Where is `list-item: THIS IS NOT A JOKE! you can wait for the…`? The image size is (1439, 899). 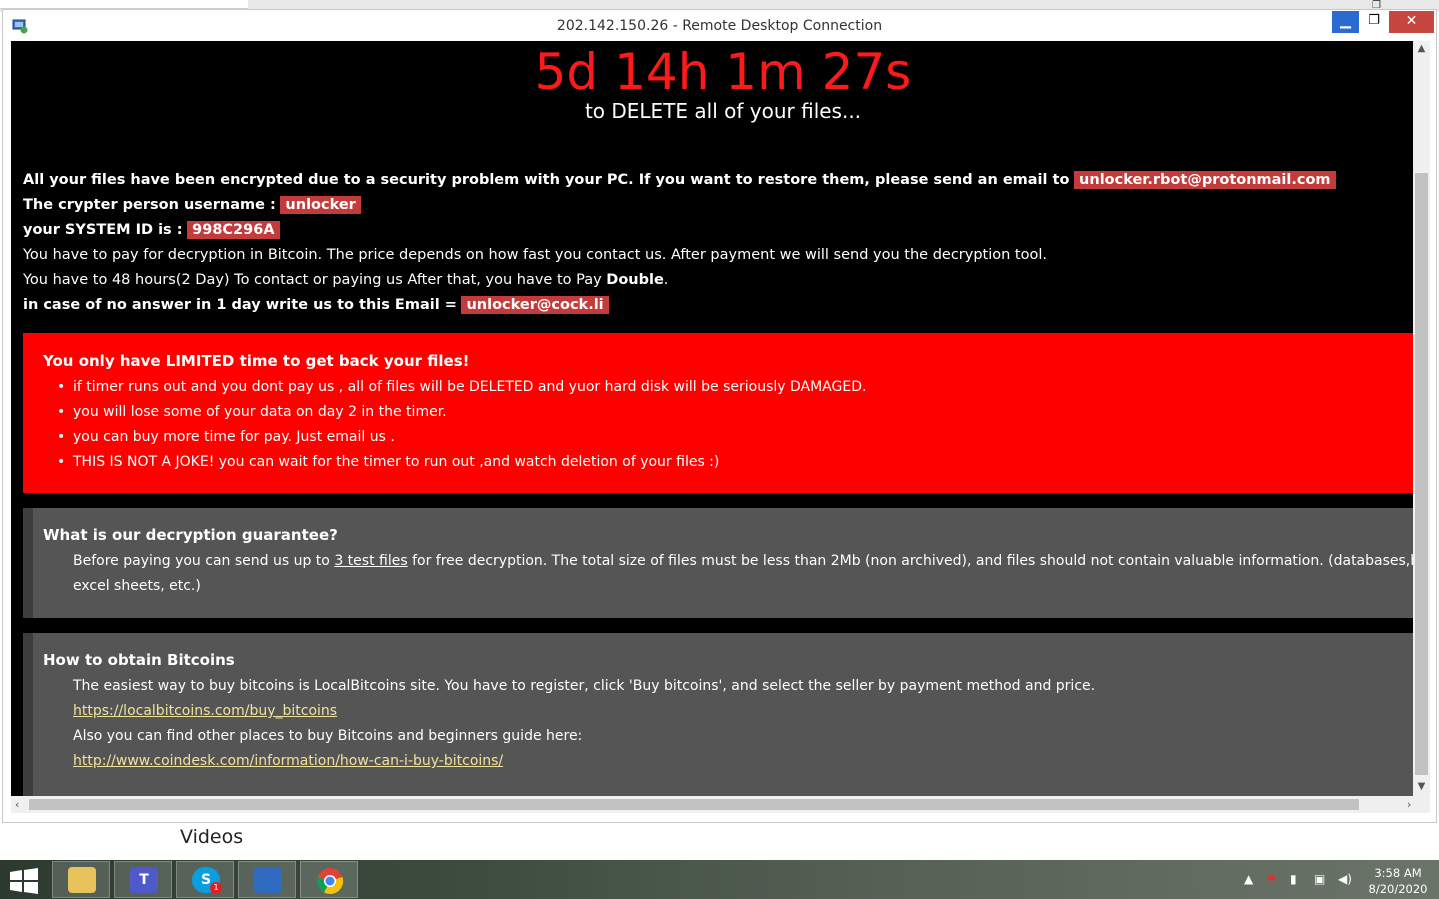 list-item: THIS IS NOT A JOKE! you can wait for the… is located at coordinates (461, 465).